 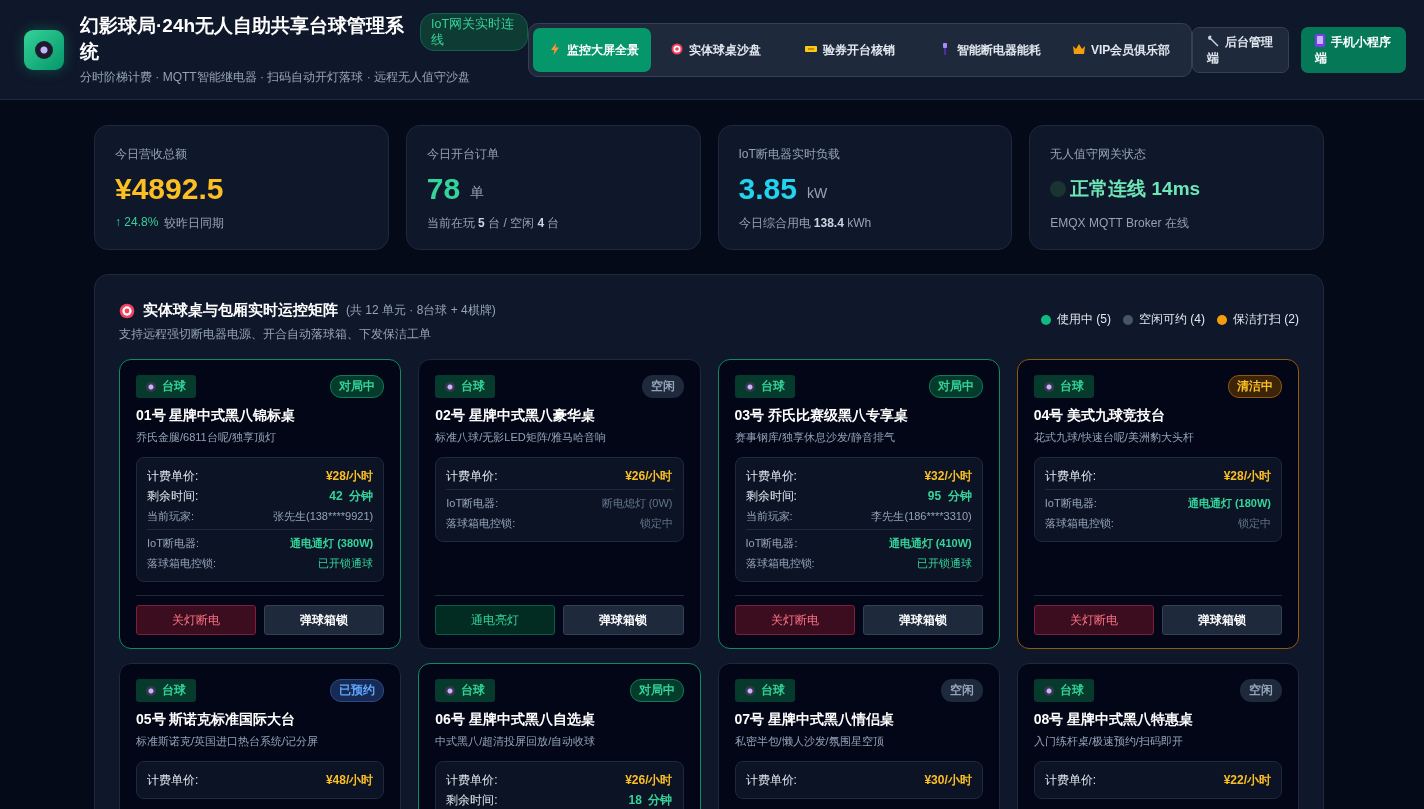 I want to click on stat-value: 正常连线 14ms, so click(x=1135, y=189).